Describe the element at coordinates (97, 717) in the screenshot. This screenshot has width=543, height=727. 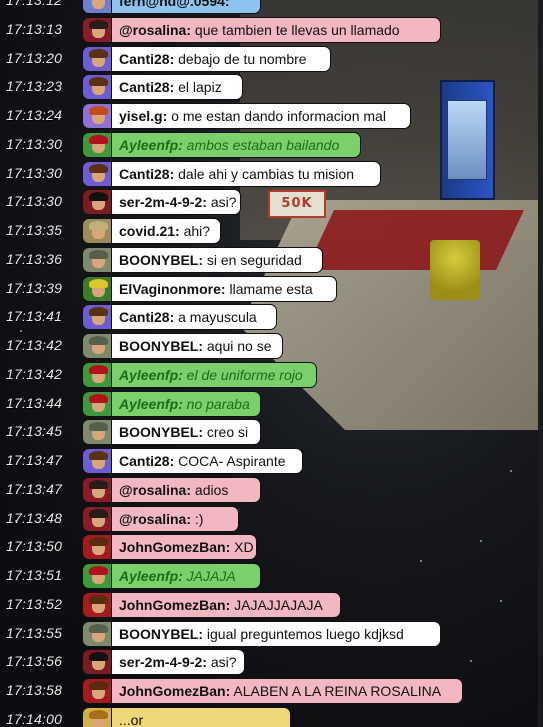
I see `yellow-avatar-icon` at that location.